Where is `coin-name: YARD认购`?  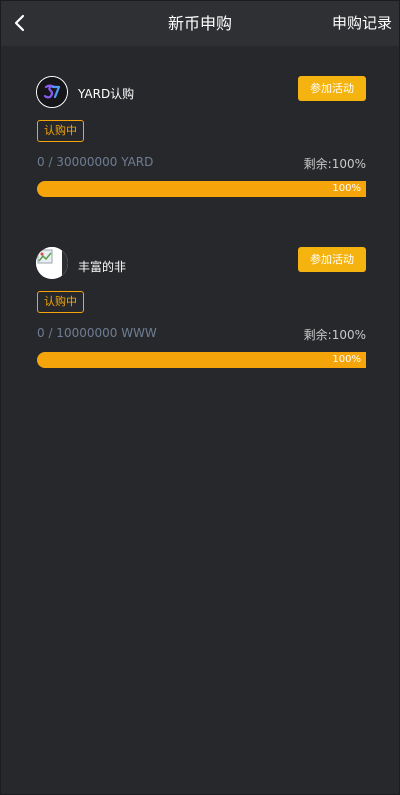
coin-name: YARD认购 is located at coordinates (106, 94).